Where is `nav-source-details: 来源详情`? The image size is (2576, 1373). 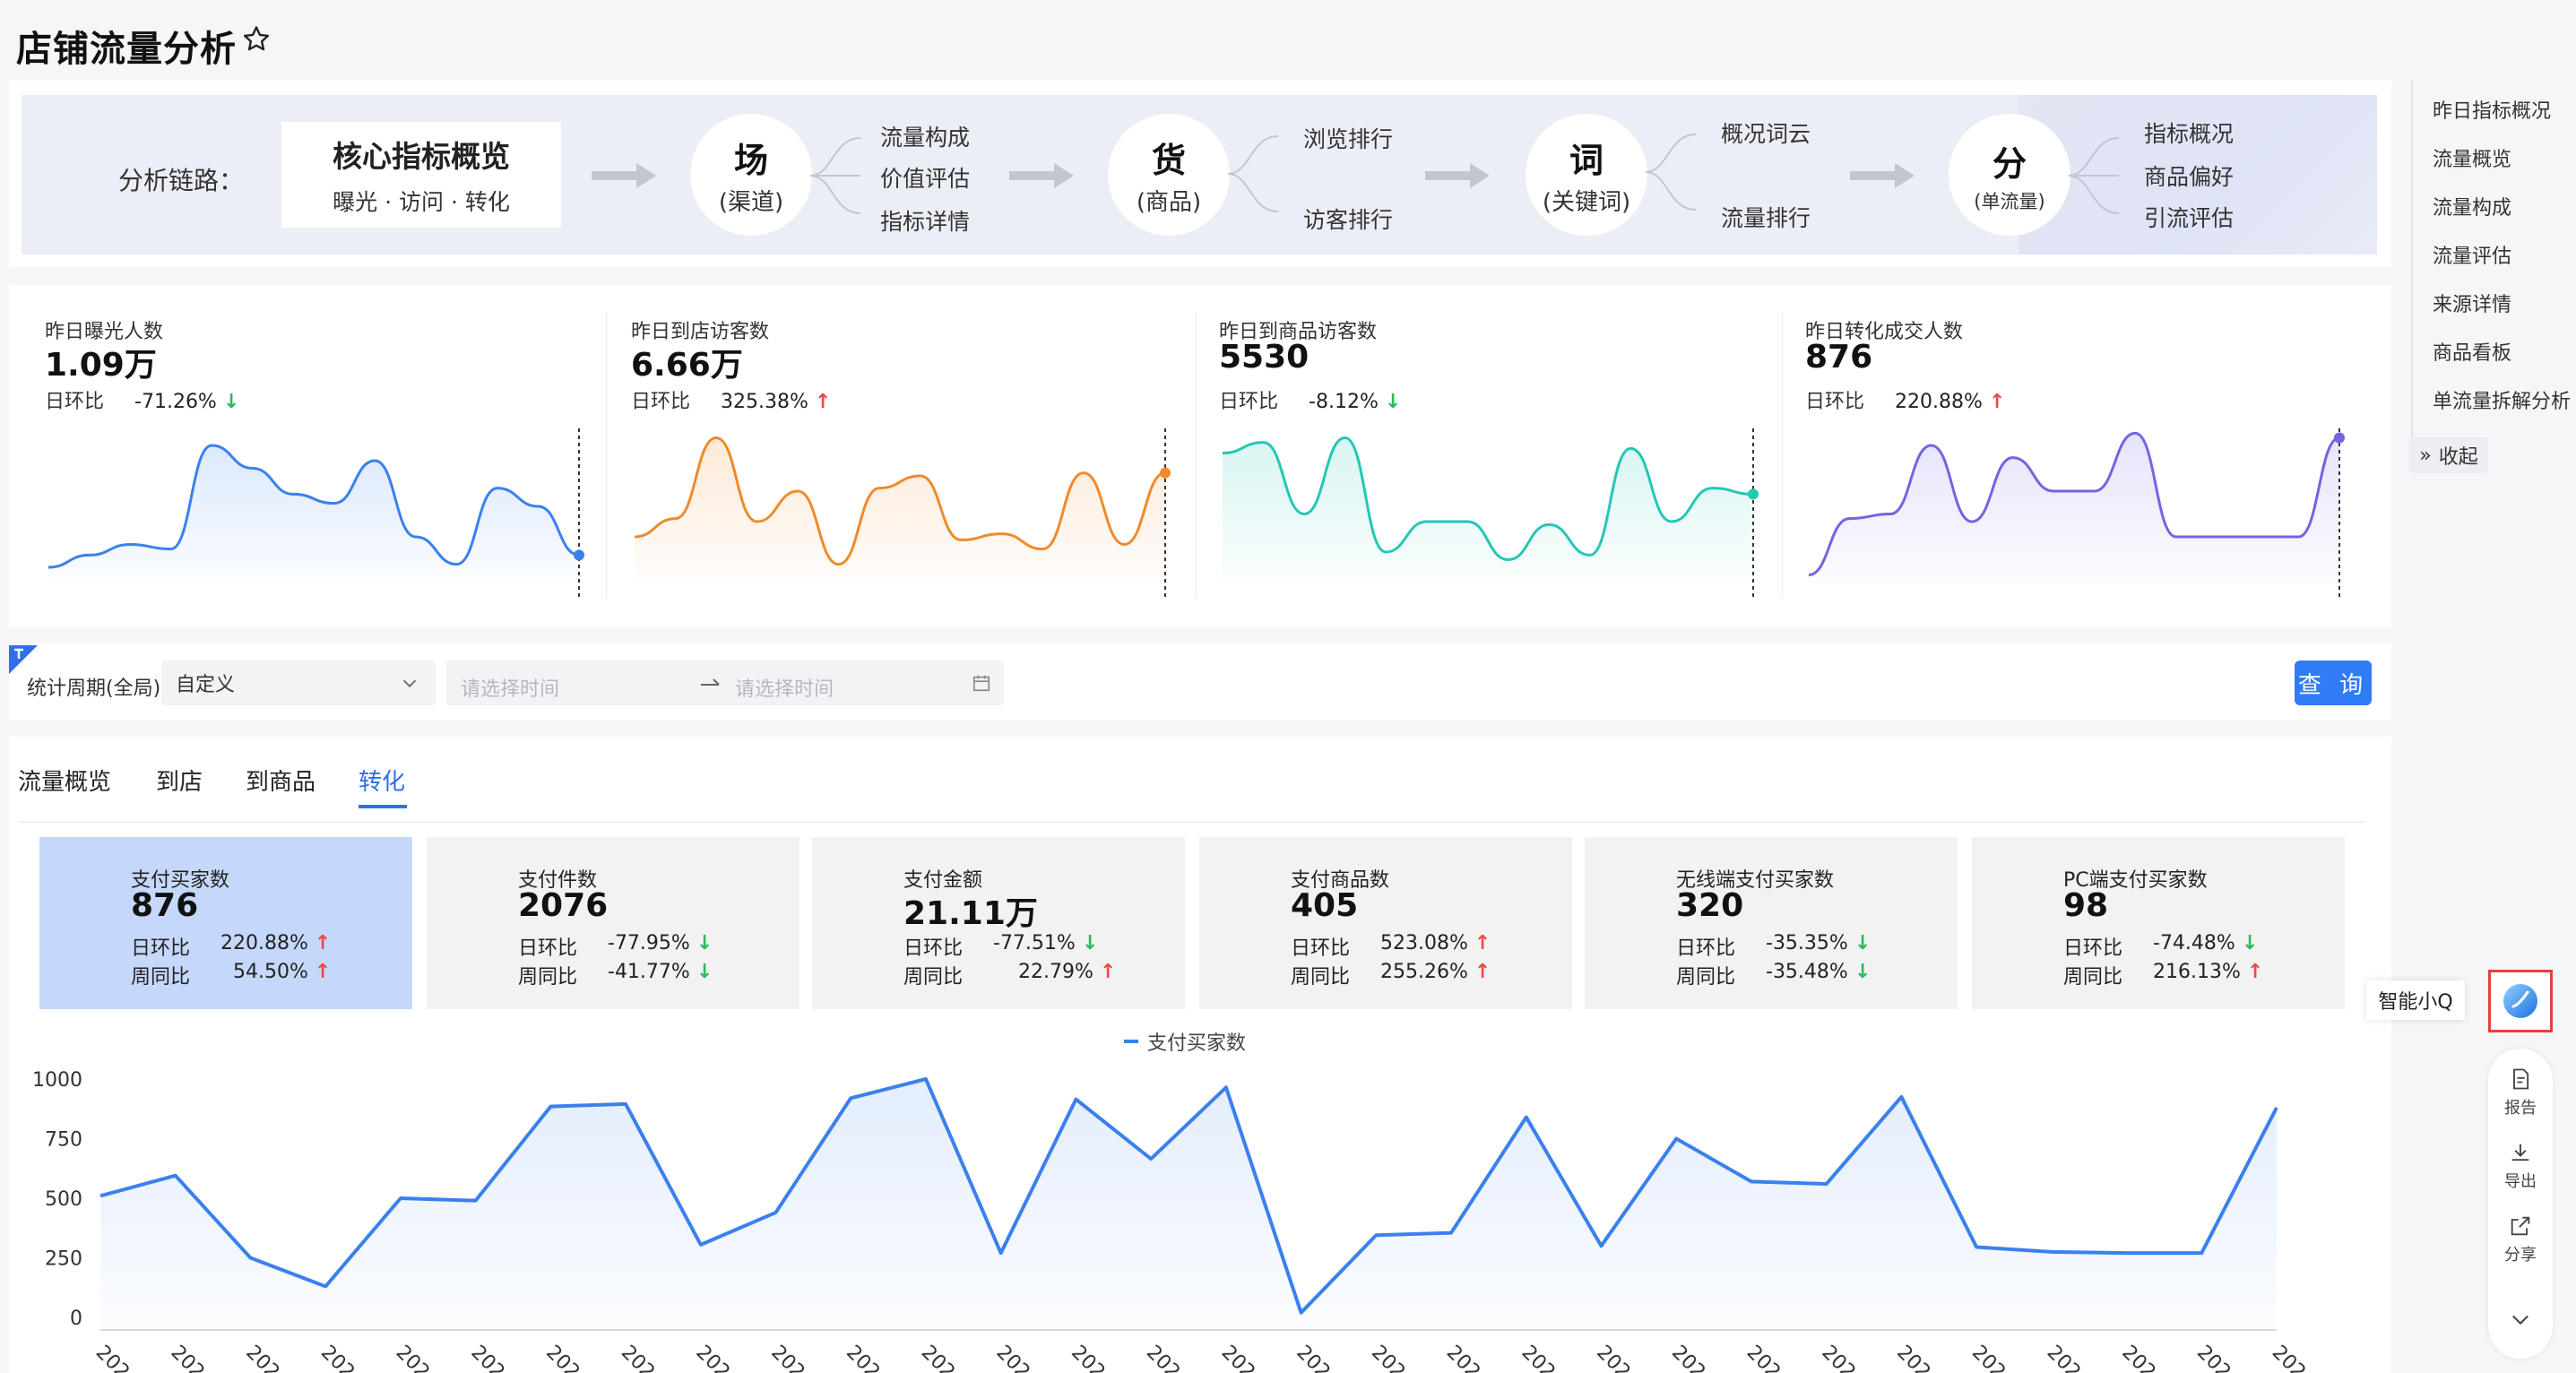
nav-source-details: 来源详情 is located at coordinates (2472, 303).